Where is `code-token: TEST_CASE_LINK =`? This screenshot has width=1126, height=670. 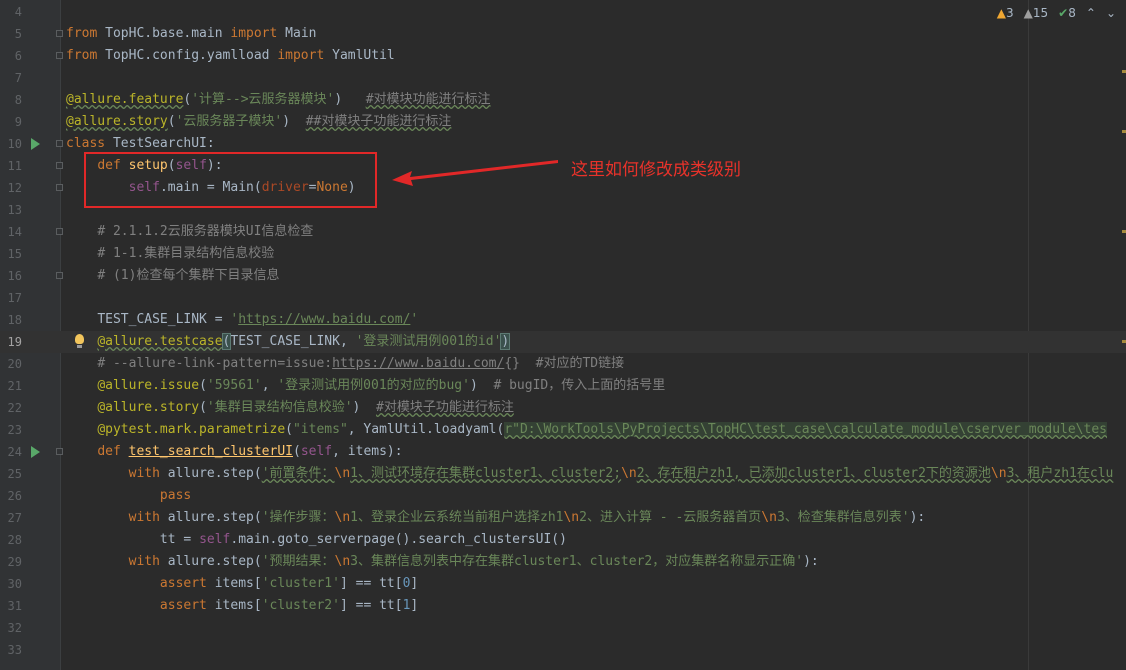 code-token: TEST_CASE_LINK = is located at coordinates (164, 319).